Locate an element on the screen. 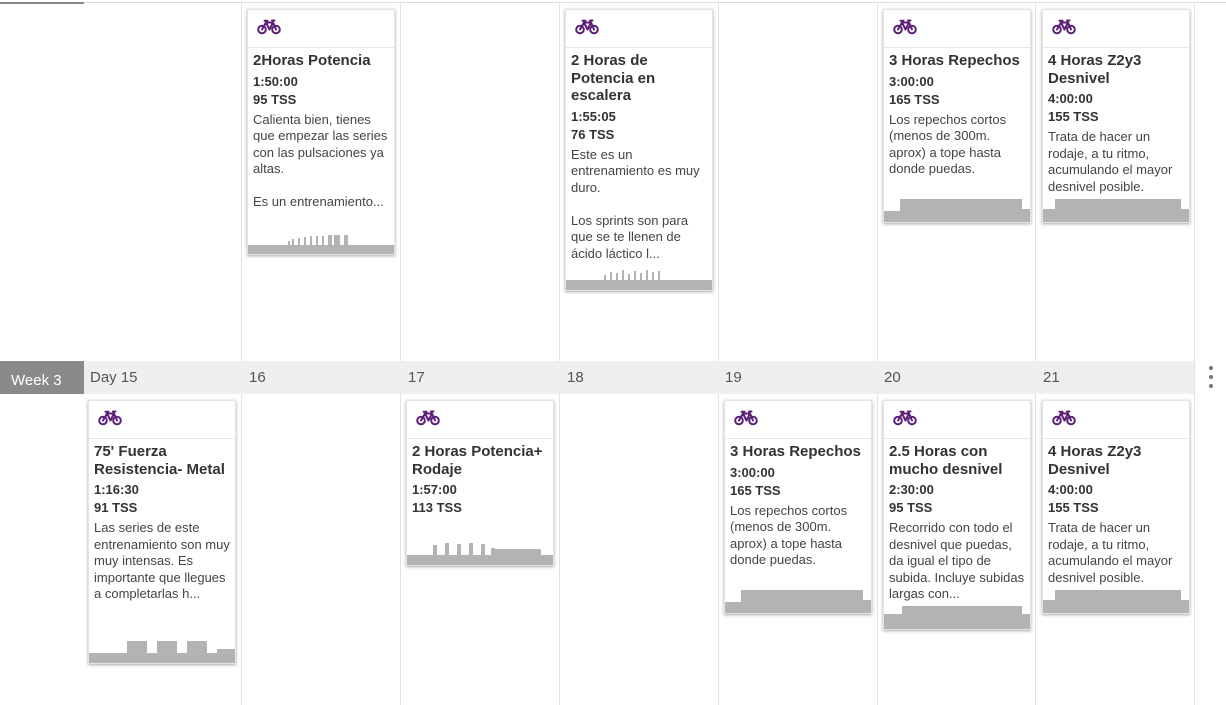 The image size is (1226, 705). day-label: 17 is located at coordinates (416, 377).